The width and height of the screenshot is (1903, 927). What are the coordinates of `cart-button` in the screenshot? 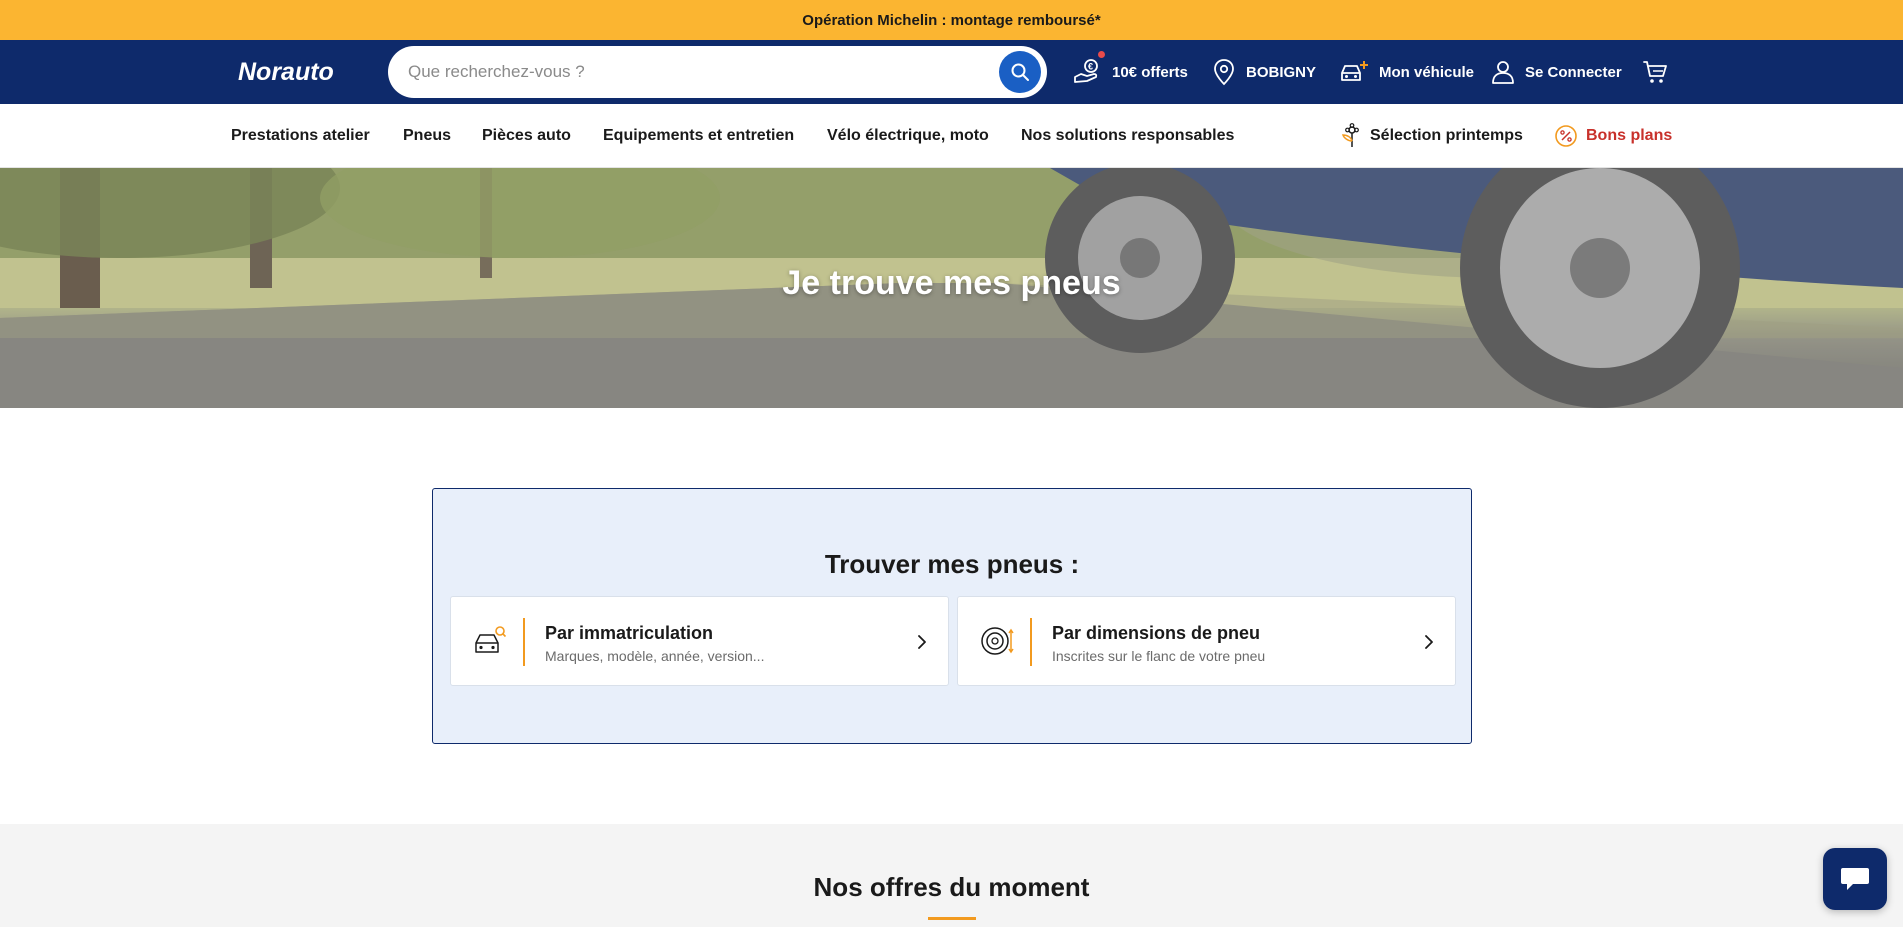 It's located at (1660, 72).